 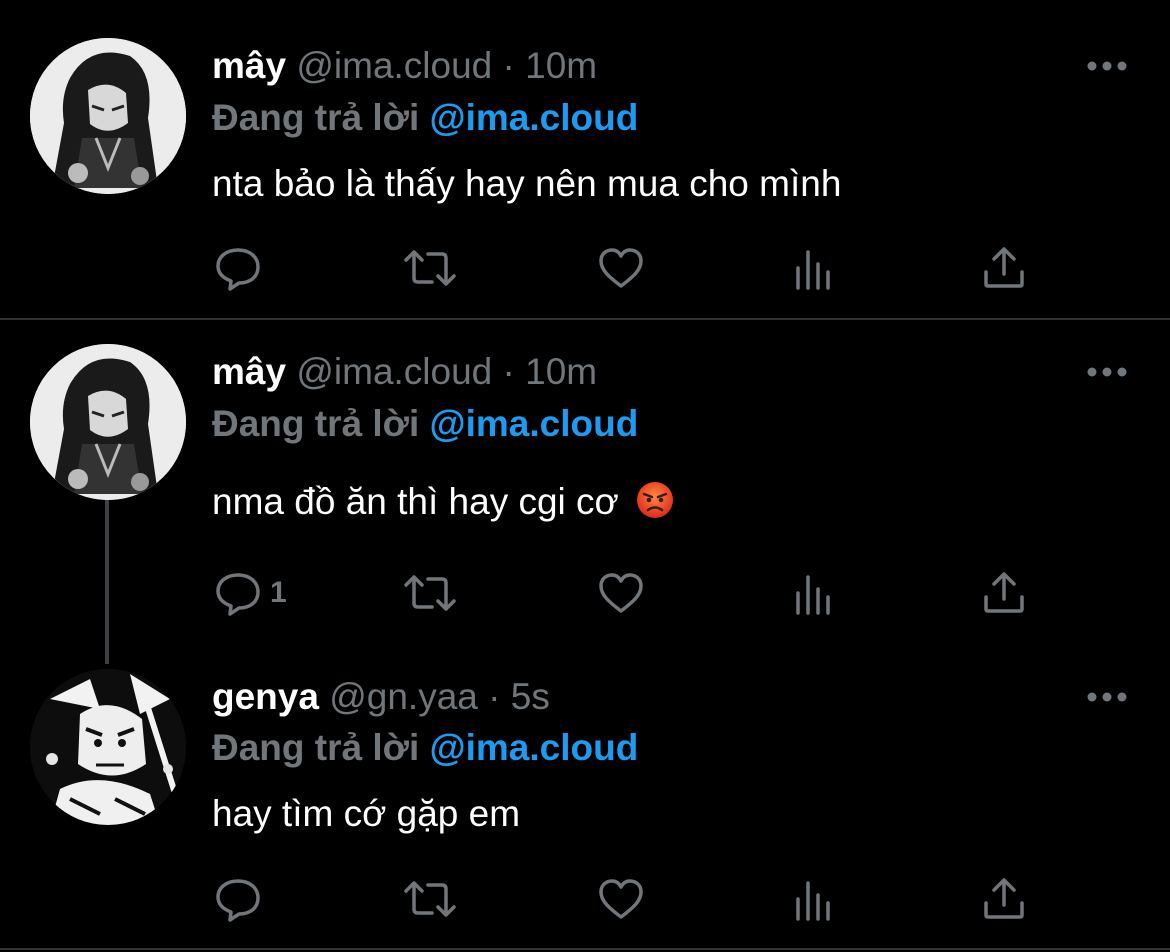 I want to click on tweet-text-row: nma đồ ăn thì hay cgi cơ, so click(x=443, y=502).